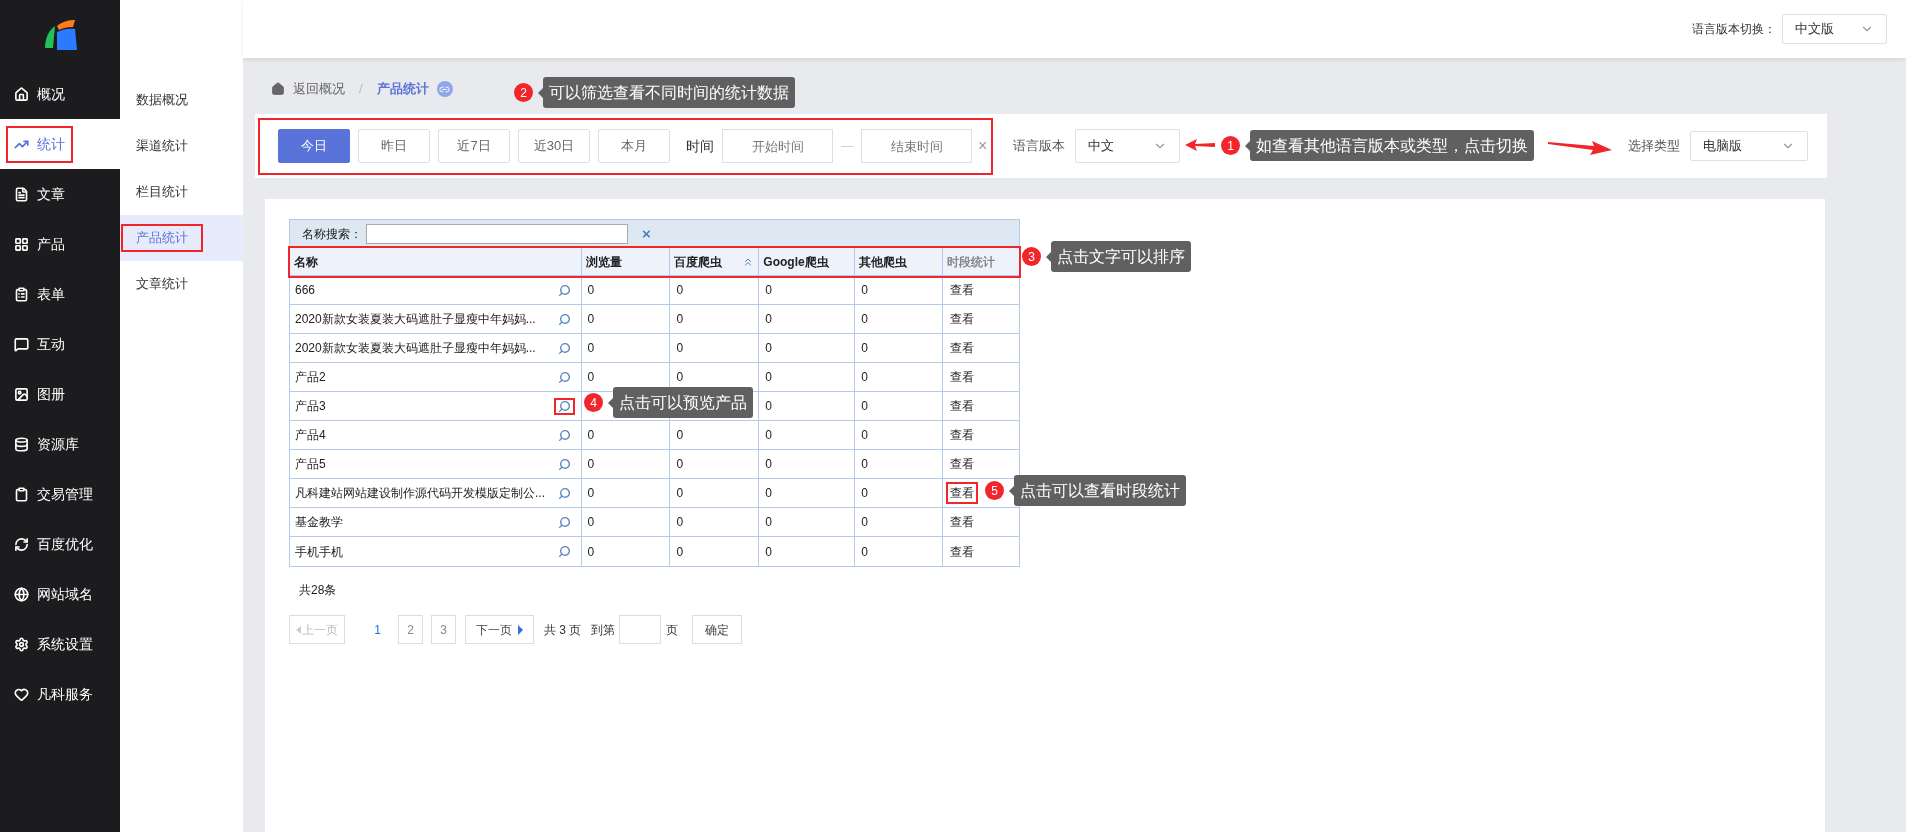 This screenshot has width=1906, height=832. Describe the element at coordinates (181, 192) in the screenshot. I see `submenu-item: 栏目统计` at that location.